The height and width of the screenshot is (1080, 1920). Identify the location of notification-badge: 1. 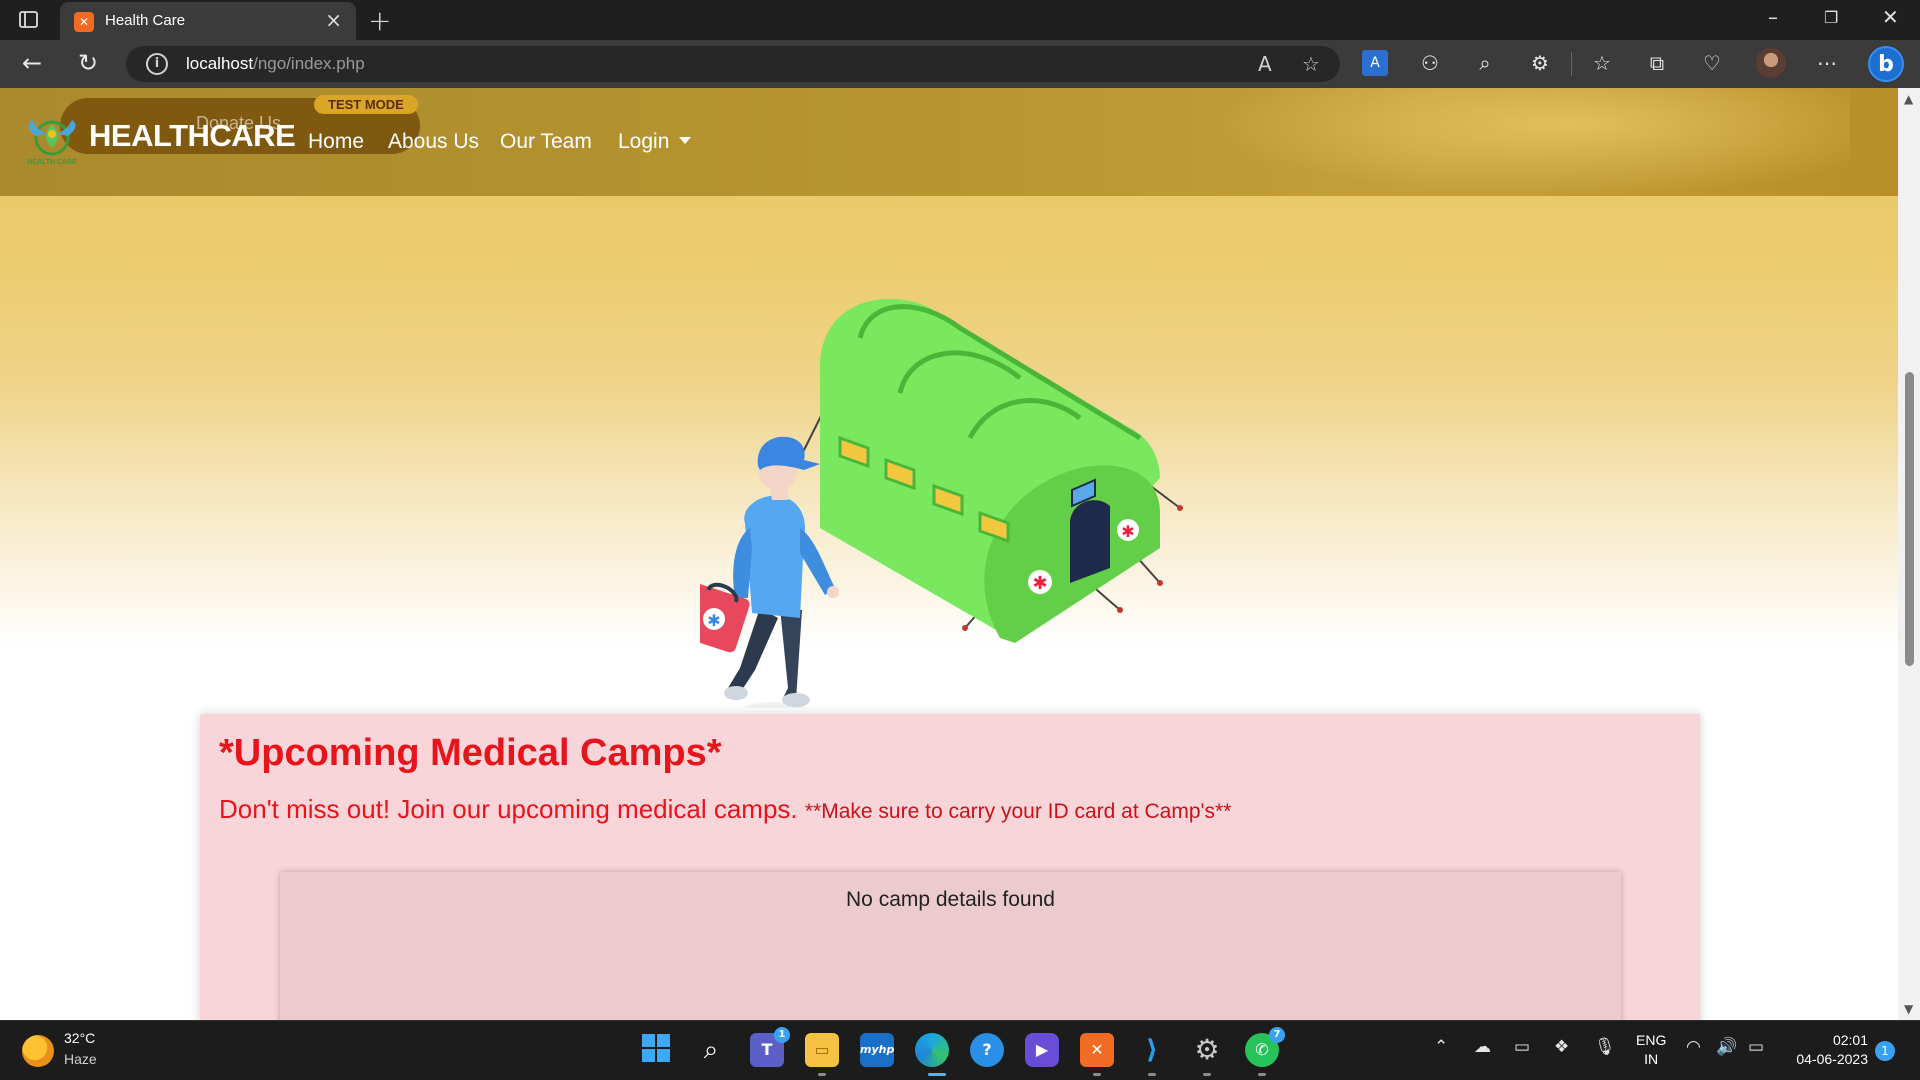
(1885, 1051).